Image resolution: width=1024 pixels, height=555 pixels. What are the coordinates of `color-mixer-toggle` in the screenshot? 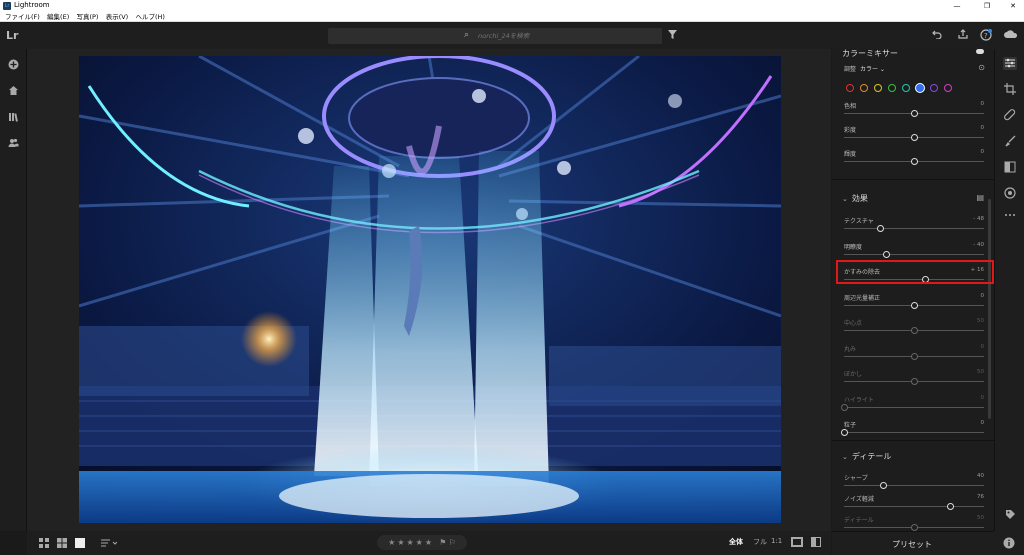 It's located at (980, 51).